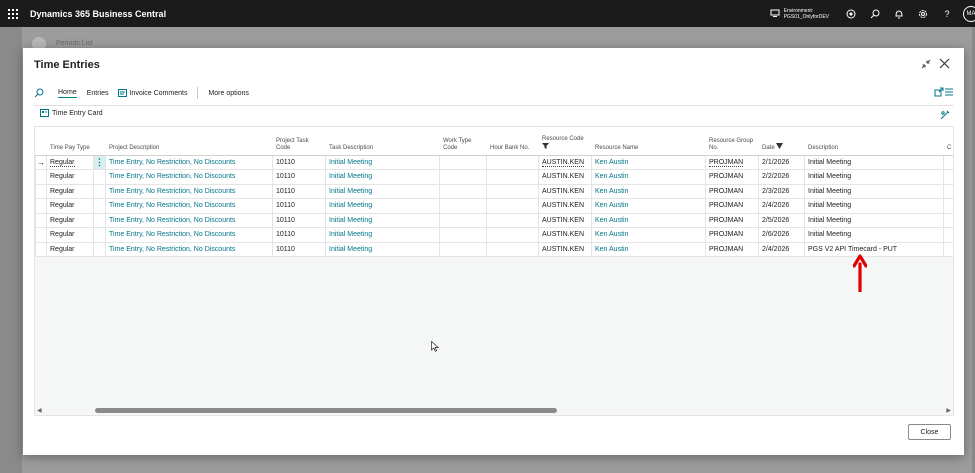  What do you see at coordinates (98, 14) in the screenshot?
I see `app-title: Dynamics 365 Business Central` at bounding box center [98, 14].